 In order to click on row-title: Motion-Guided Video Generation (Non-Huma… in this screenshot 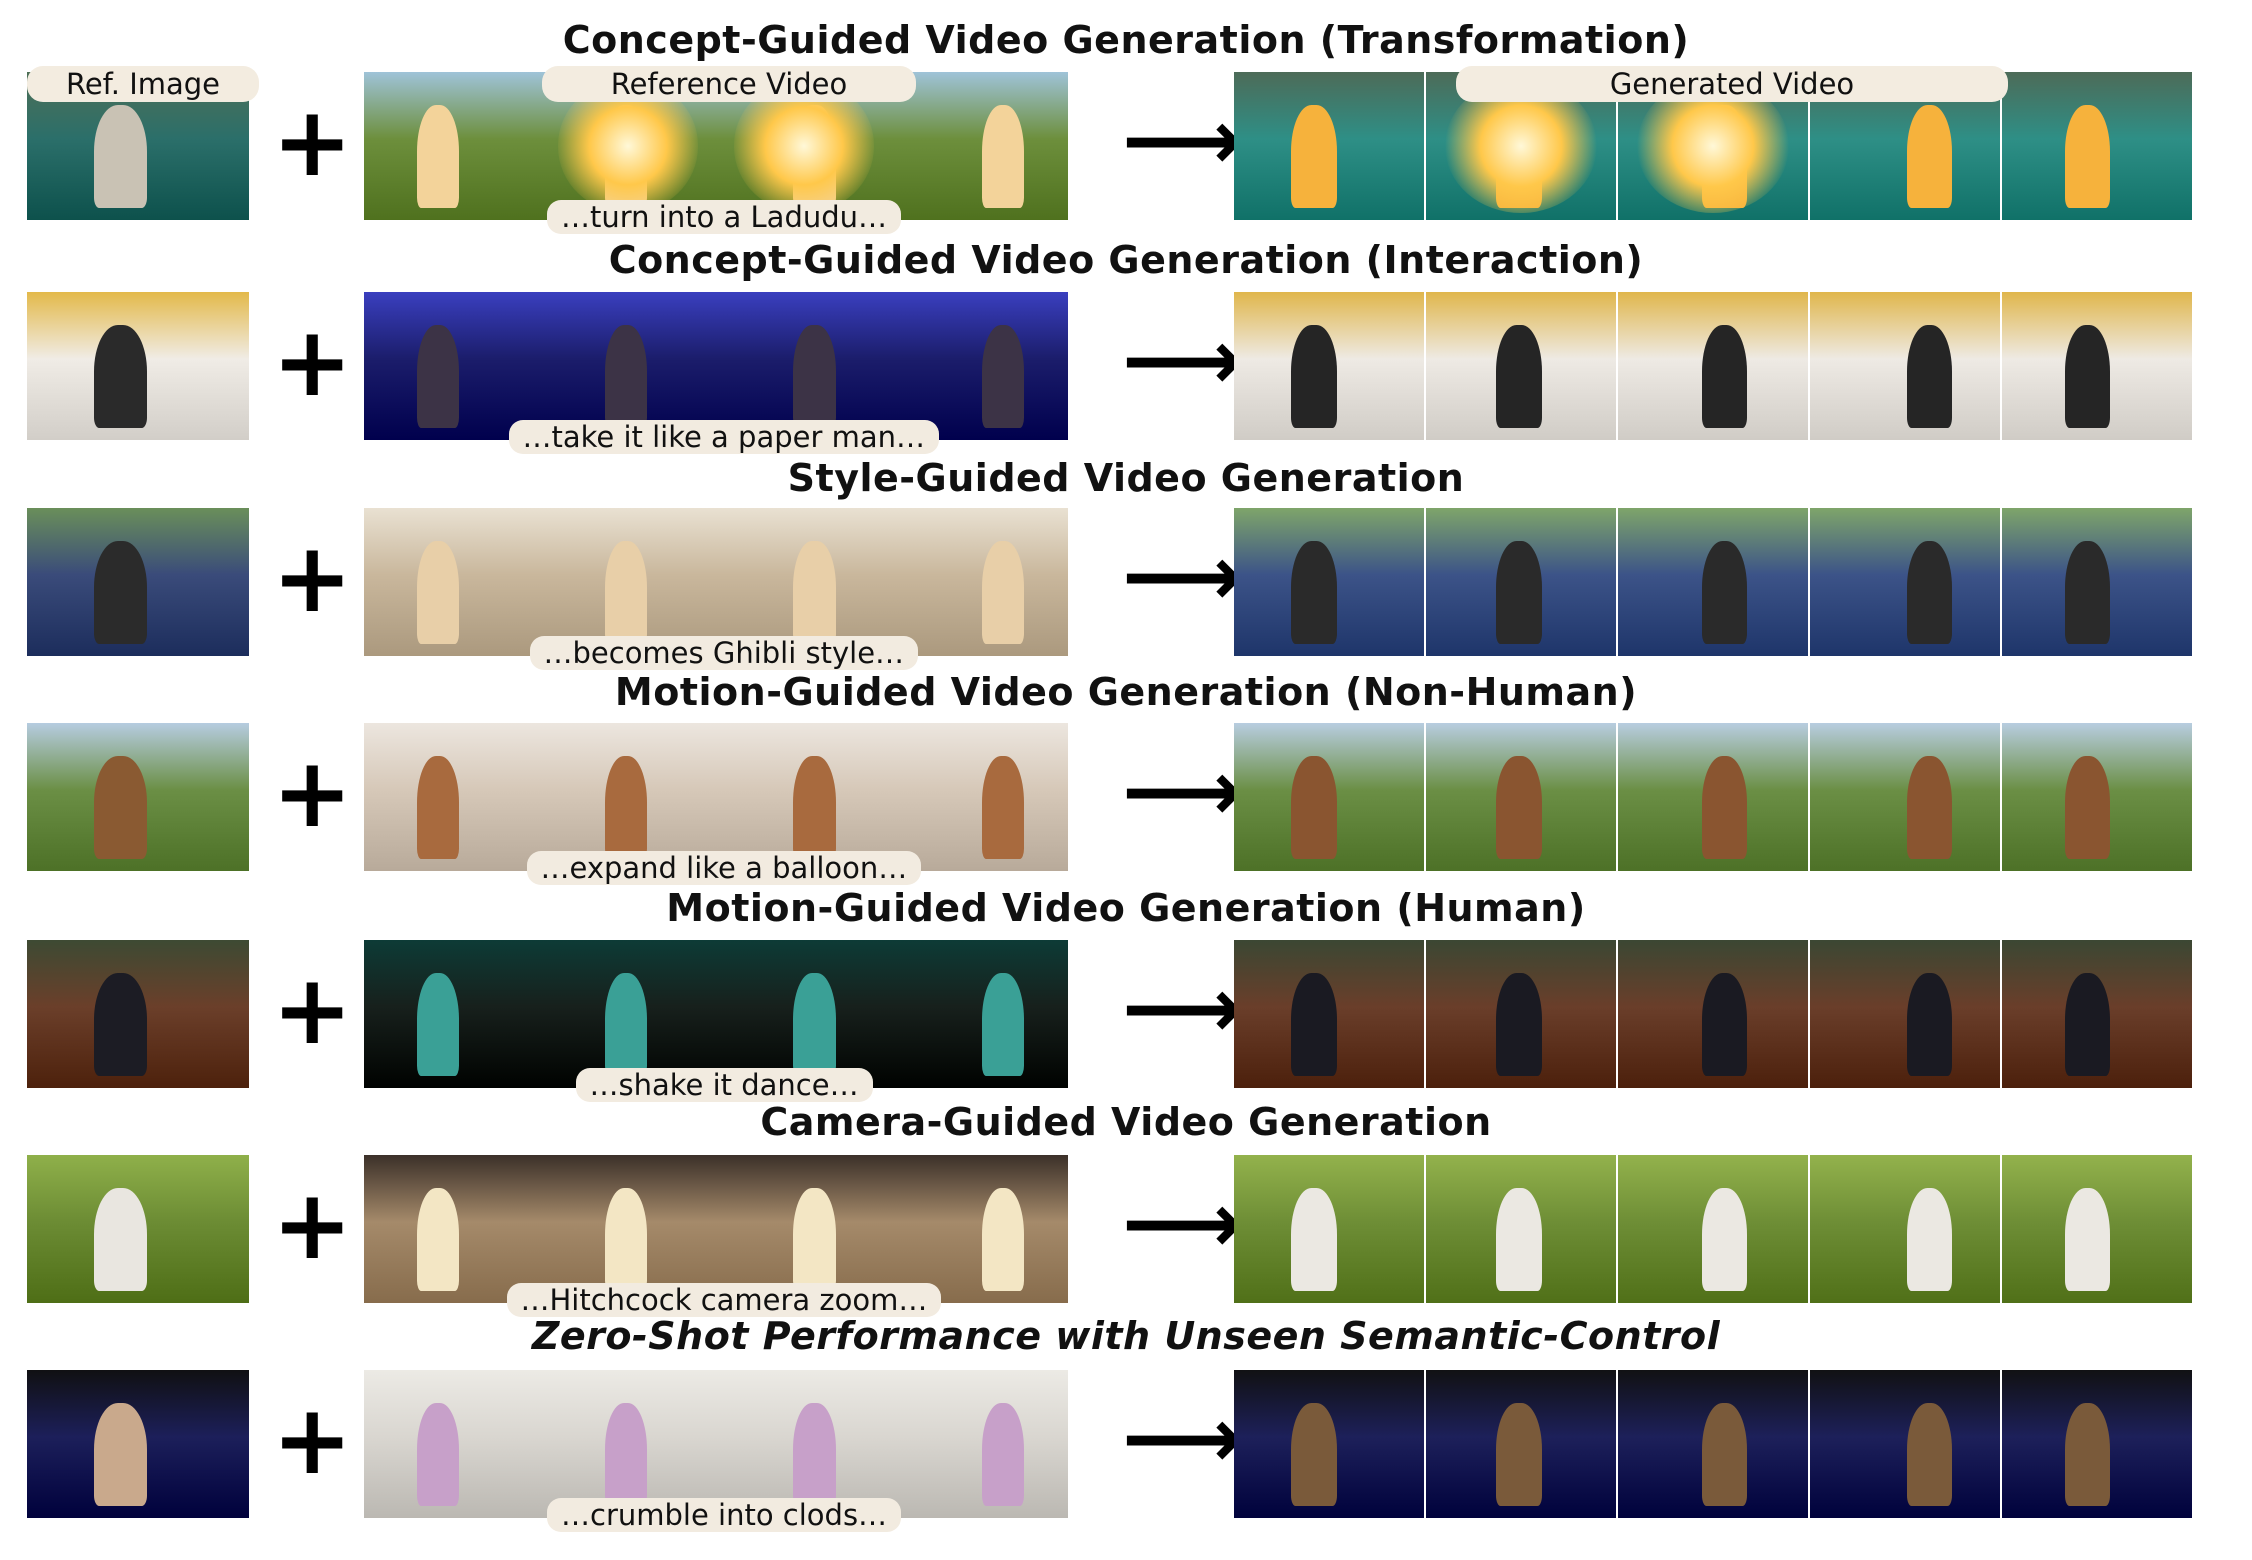, I will do `click(1126, 692)`.